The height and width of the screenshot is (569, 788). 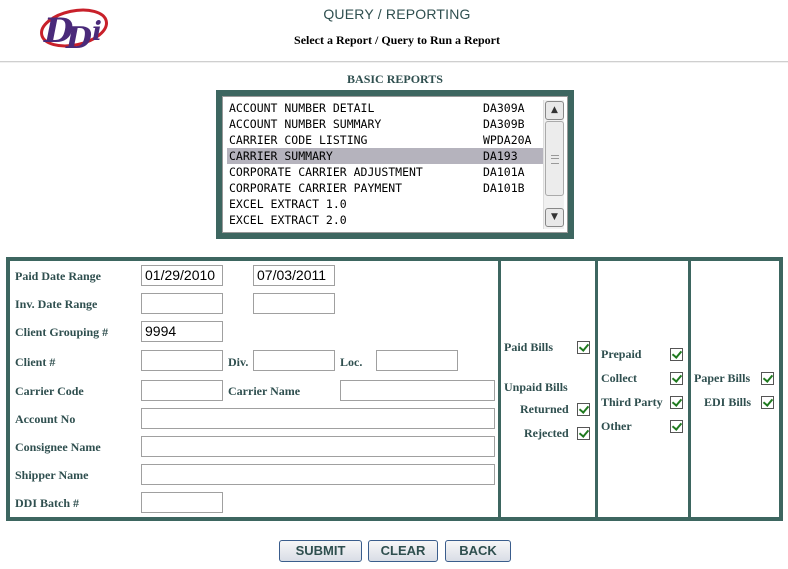 What do you see at coordinates (52, 475) in the screenshot?
I see `shipper-name-label: Shipper Name` at bounding box center [52, 475].